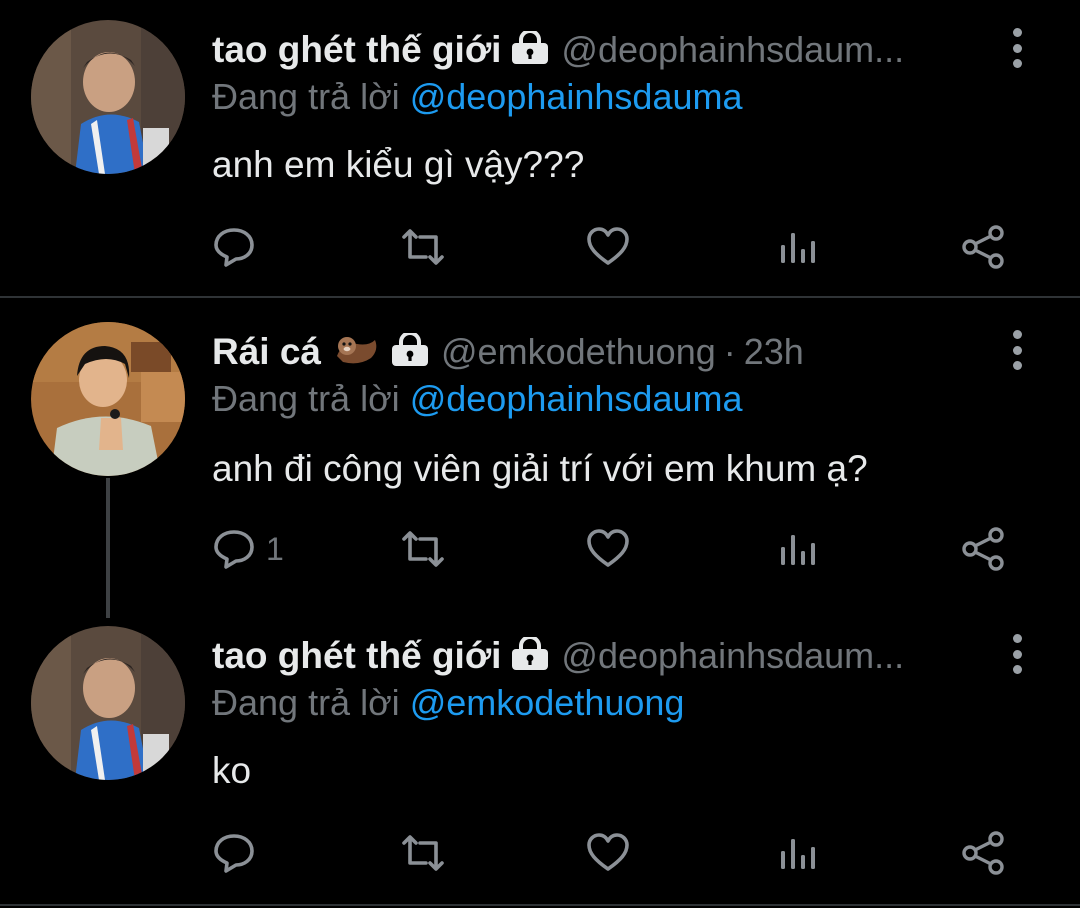  I want to click on reply-button: 1, so click(248, 549).